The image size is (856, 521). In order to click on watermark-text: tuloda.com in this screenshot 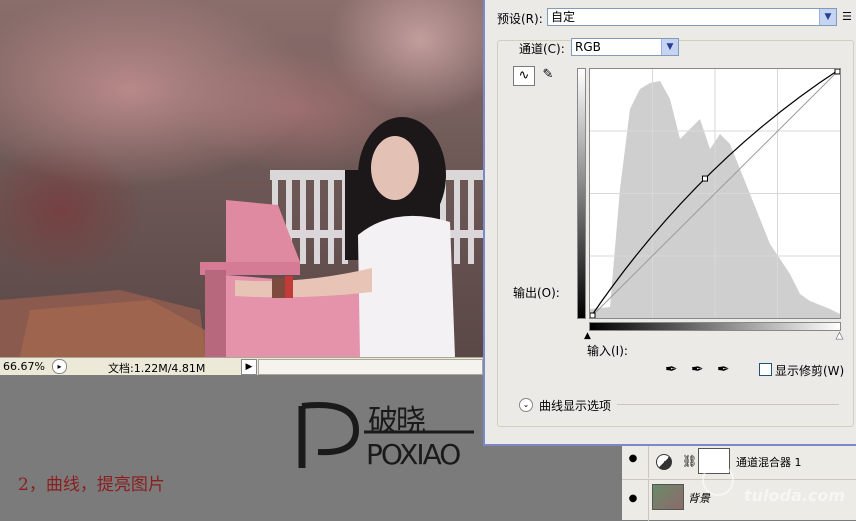, I will do `click(794, 495)`.